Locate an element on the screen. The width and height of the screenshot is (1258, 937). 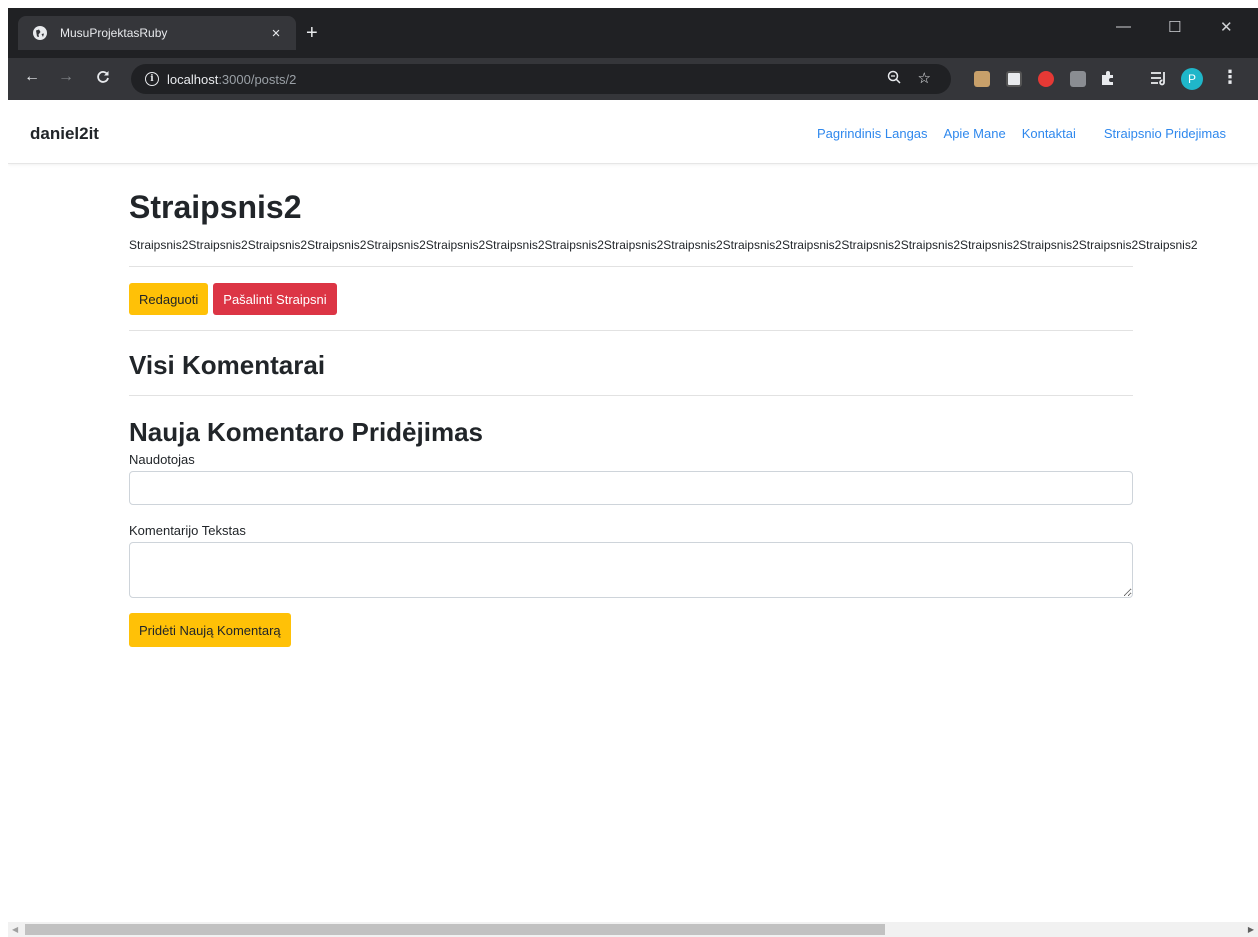
comment-text-label: Komentarijo Tekstas is located at coordinates (187, 530).